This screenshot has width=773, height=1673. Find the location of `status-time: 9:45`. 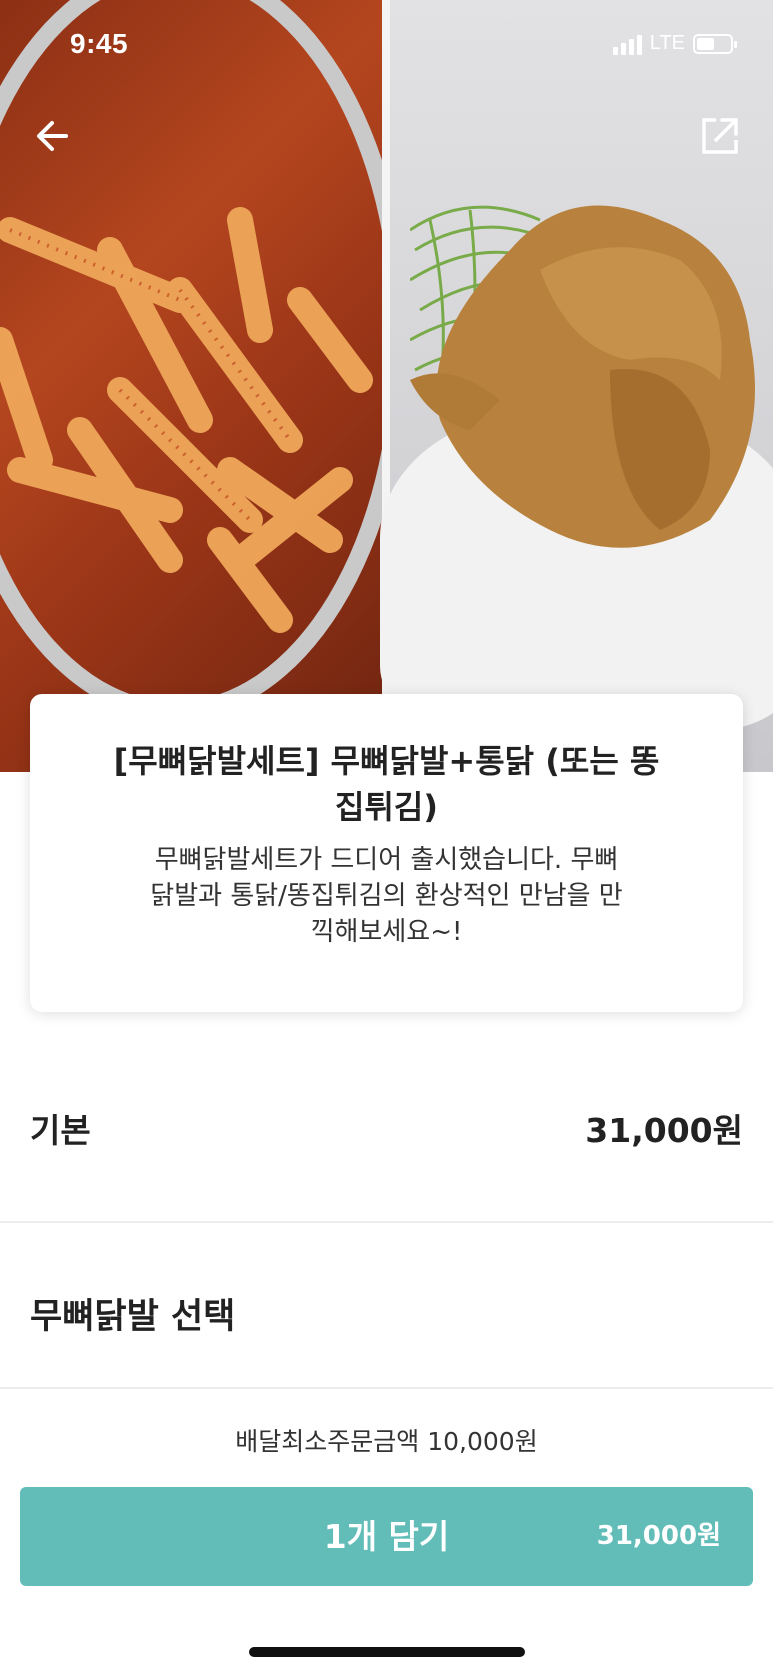

status-time: 9:45 is located at coordinates (99, 43).